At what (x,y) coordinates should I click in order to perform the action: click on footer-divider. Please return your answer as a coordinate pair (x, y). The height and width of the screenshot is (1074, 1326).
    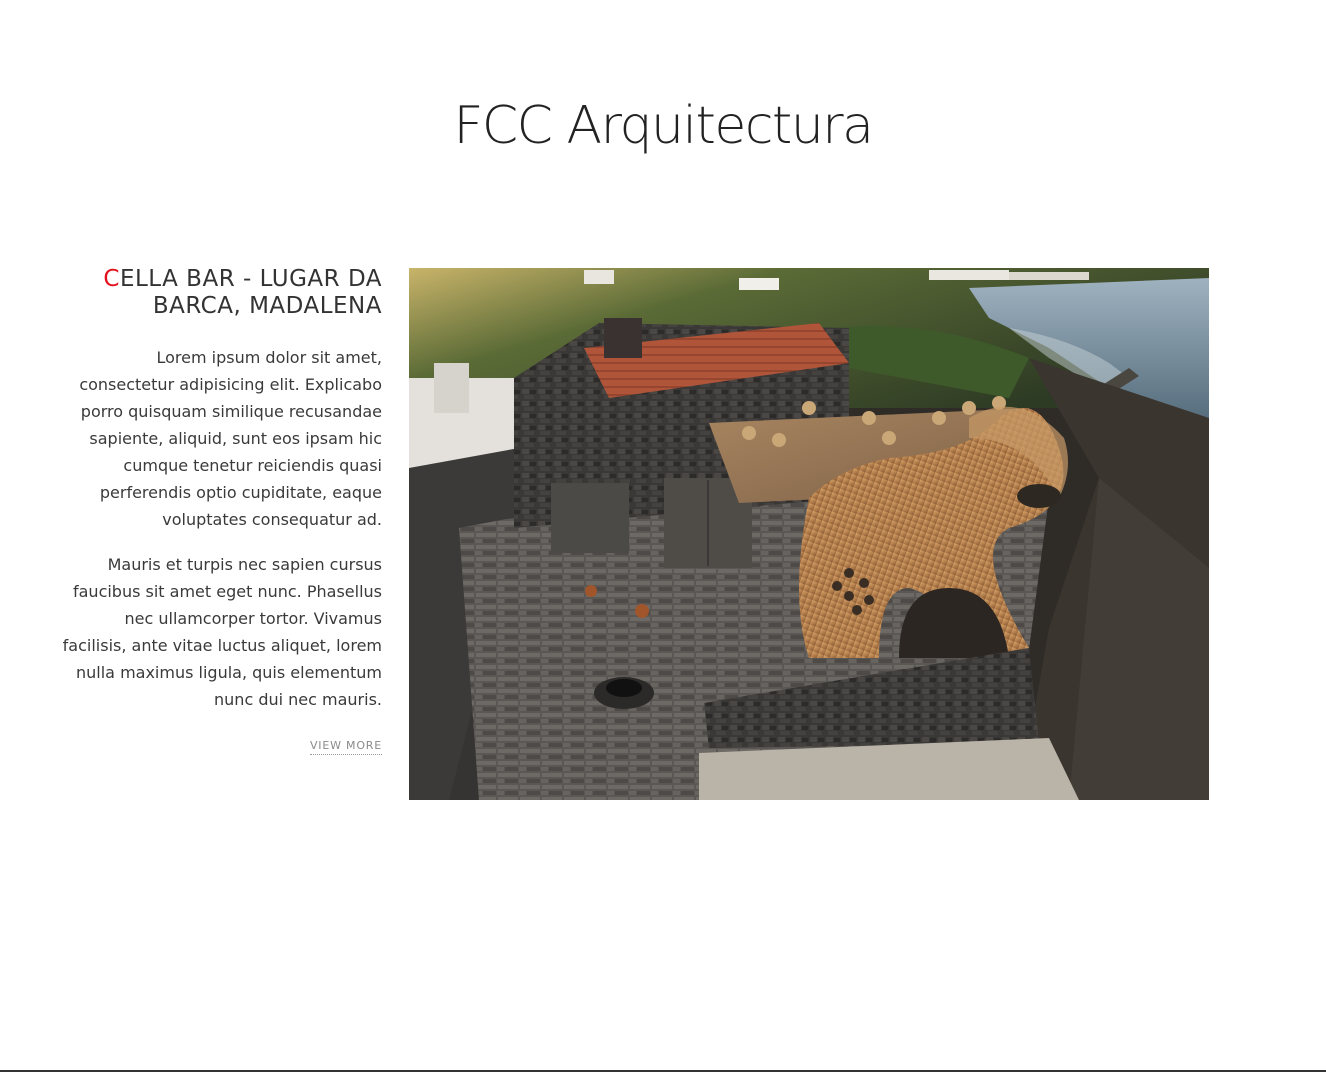
    Looking at the image, I should click on (663, 1071).